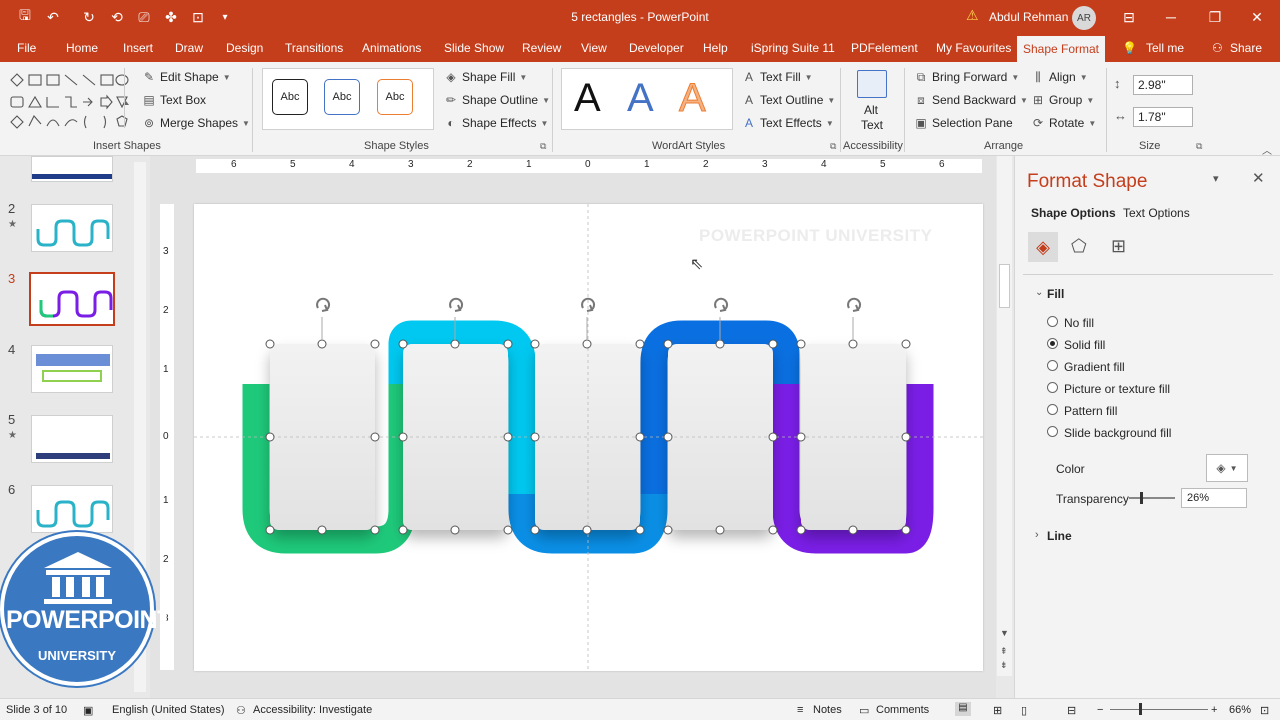  What do you see at coordinates (26, 48) in the screenshot?
I see `tab-file: File` at bounding box center [26, 48].